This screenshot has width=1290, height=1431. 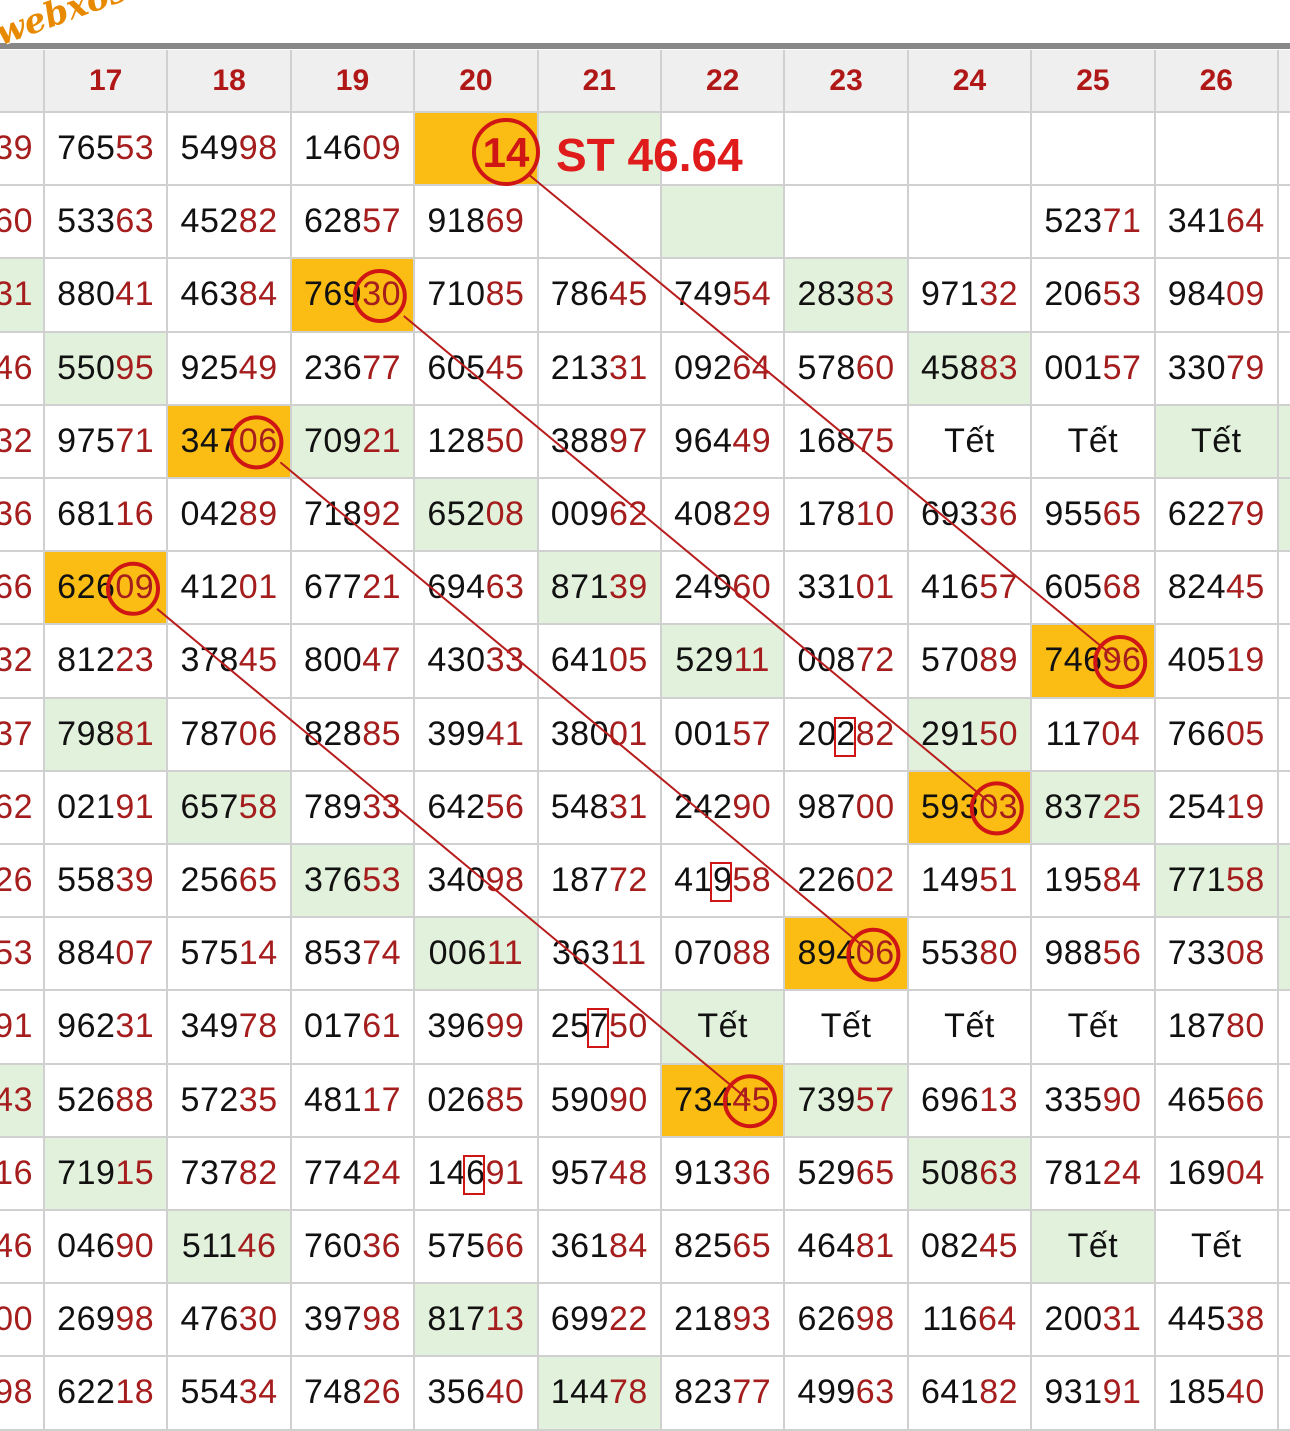 I want to click on table-cell-partial: 39, so click(x=22, y=150).